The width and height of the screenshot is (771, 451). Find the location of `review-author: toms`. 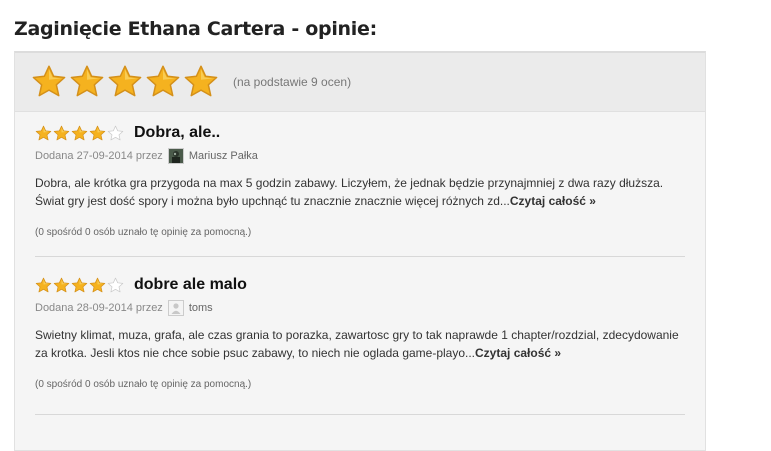

review-author: toms is located at coordinates (201, 308).